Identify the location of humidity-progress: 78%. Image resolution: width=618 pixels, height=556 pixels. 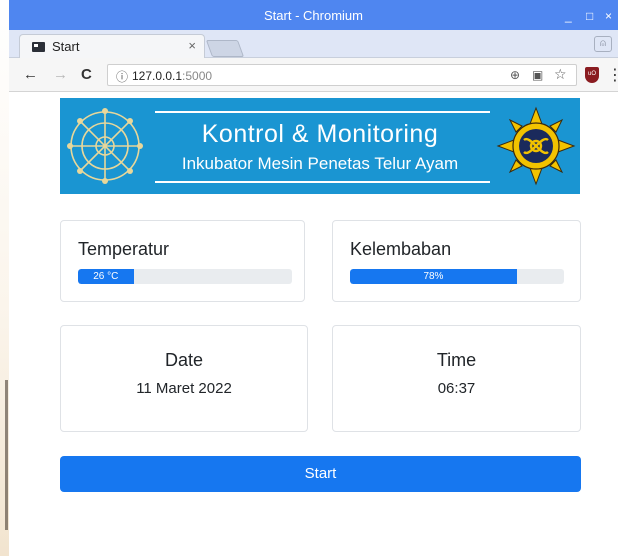
(457, 276).